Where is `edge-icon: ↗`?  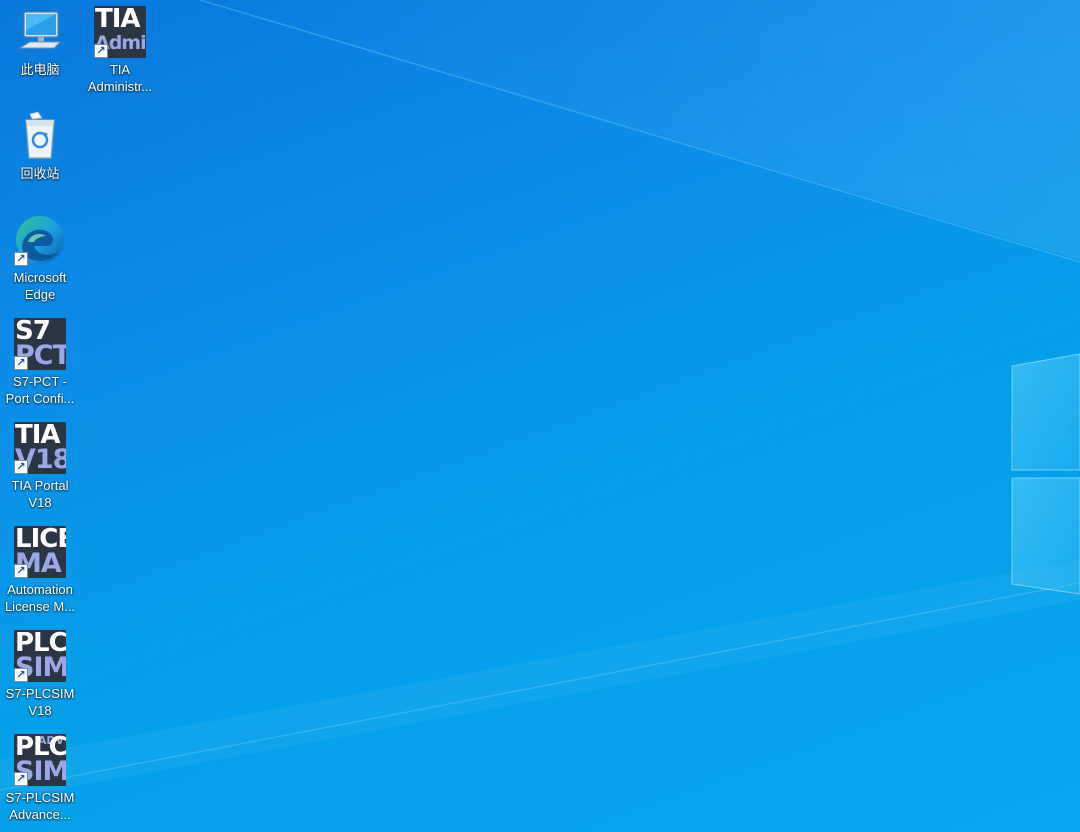 edge-icon: ↗ is located at coordinates (40, 240).